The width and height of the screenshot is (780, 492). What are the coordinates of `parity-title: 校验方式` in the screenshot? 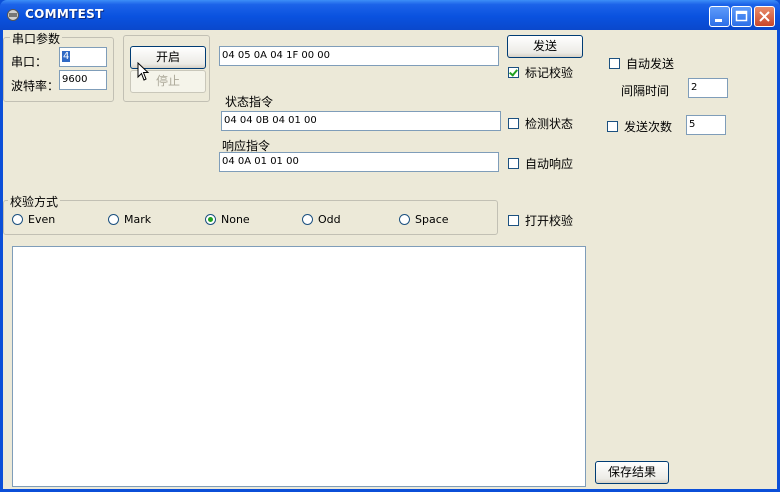 It's located at (34, 201).